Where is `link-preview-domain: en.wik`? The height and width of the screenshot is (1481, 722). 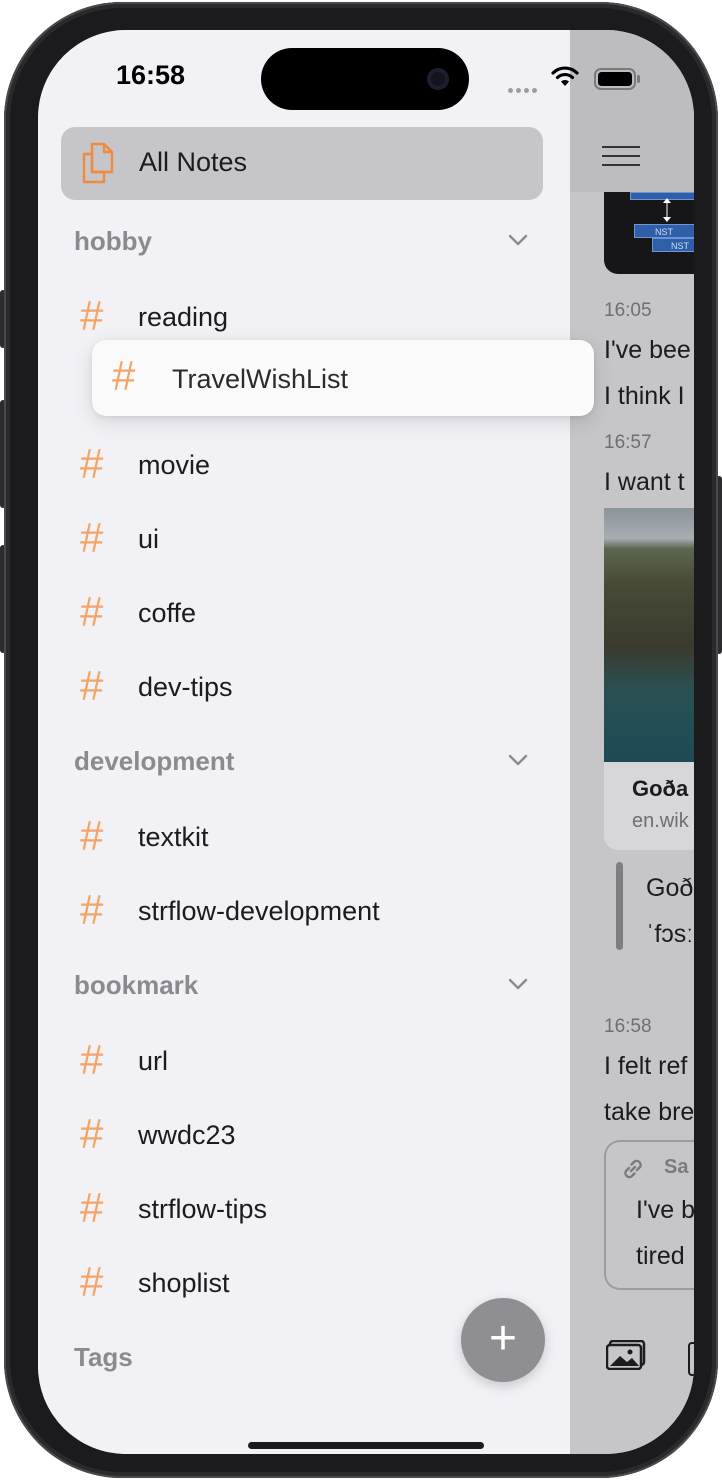
link-preview-domain: en.wik is located at coordinates (660, 821).